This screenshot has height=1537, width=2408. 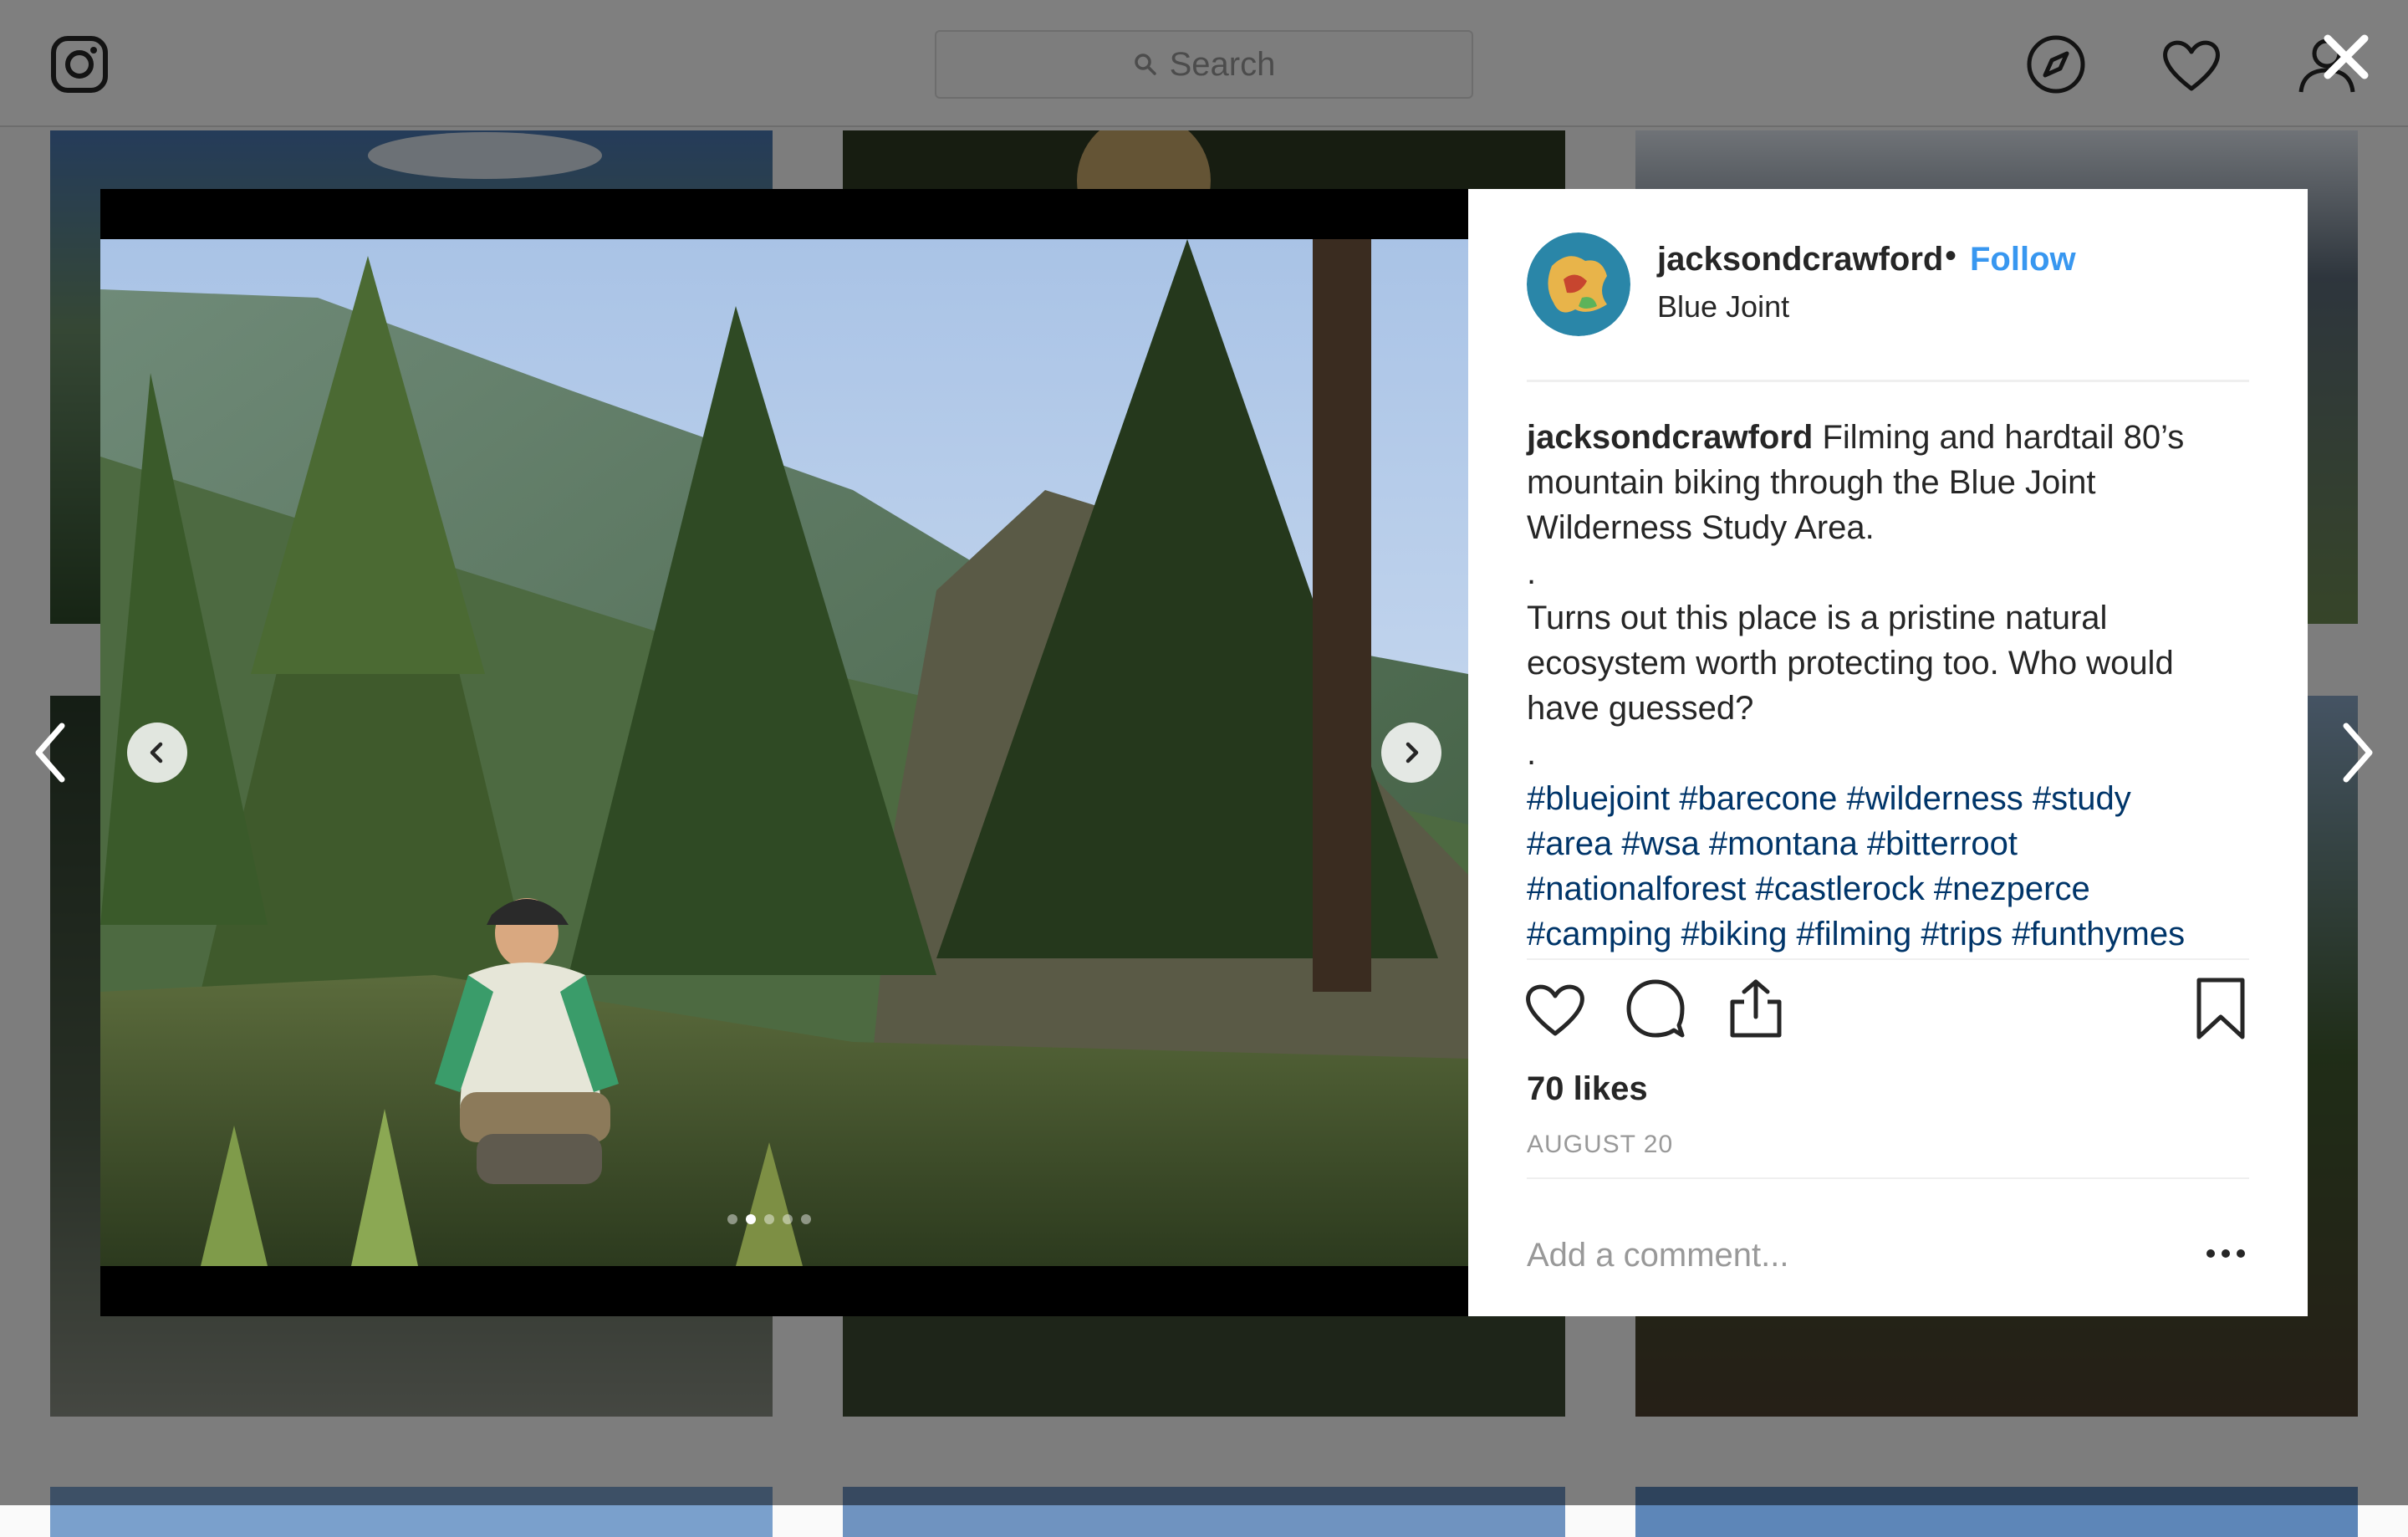 What do you see at coordinates (1756, 1008) in the screenshot?
I see `share-icon` at bounding box center [1756, 1008].